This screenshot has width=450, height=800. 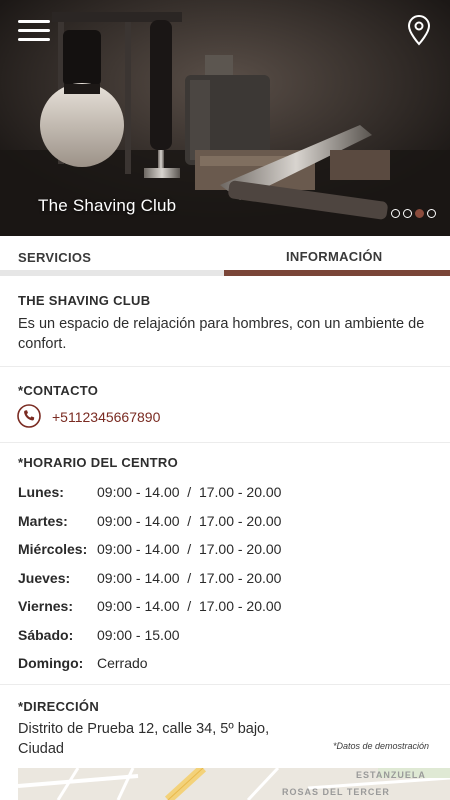 I want to click on schedule-hours: Cerrado, so click(x=122, y=663).